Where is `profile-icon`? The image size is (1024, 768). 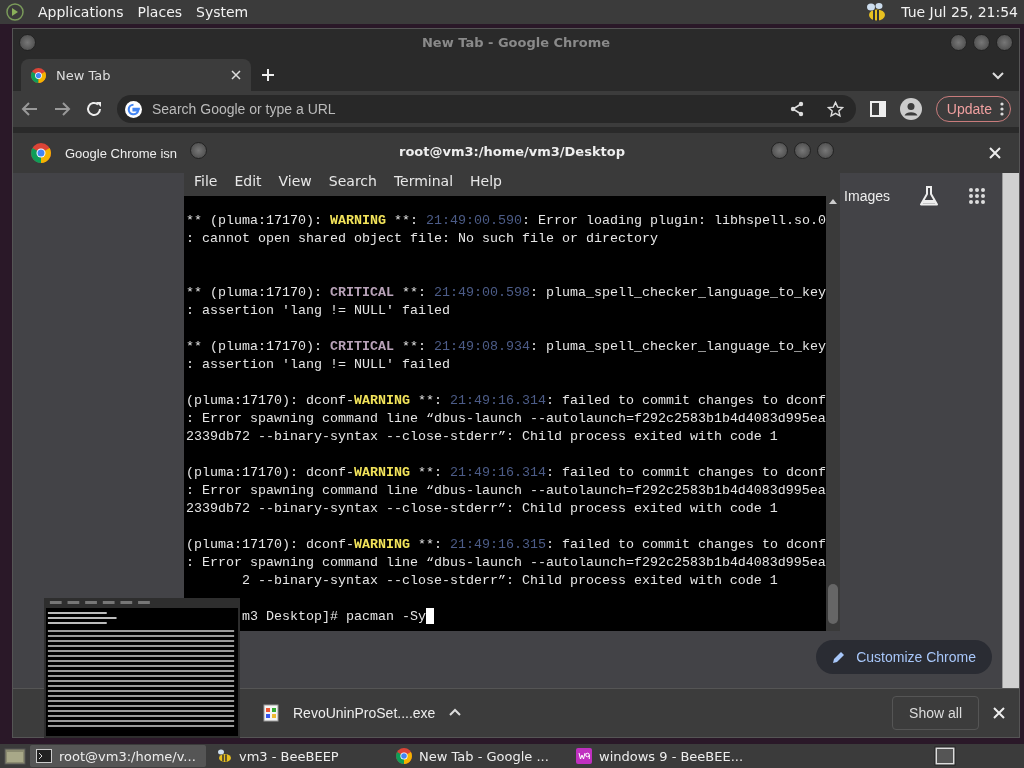 profile-icon is located at coordinates (910, 109).